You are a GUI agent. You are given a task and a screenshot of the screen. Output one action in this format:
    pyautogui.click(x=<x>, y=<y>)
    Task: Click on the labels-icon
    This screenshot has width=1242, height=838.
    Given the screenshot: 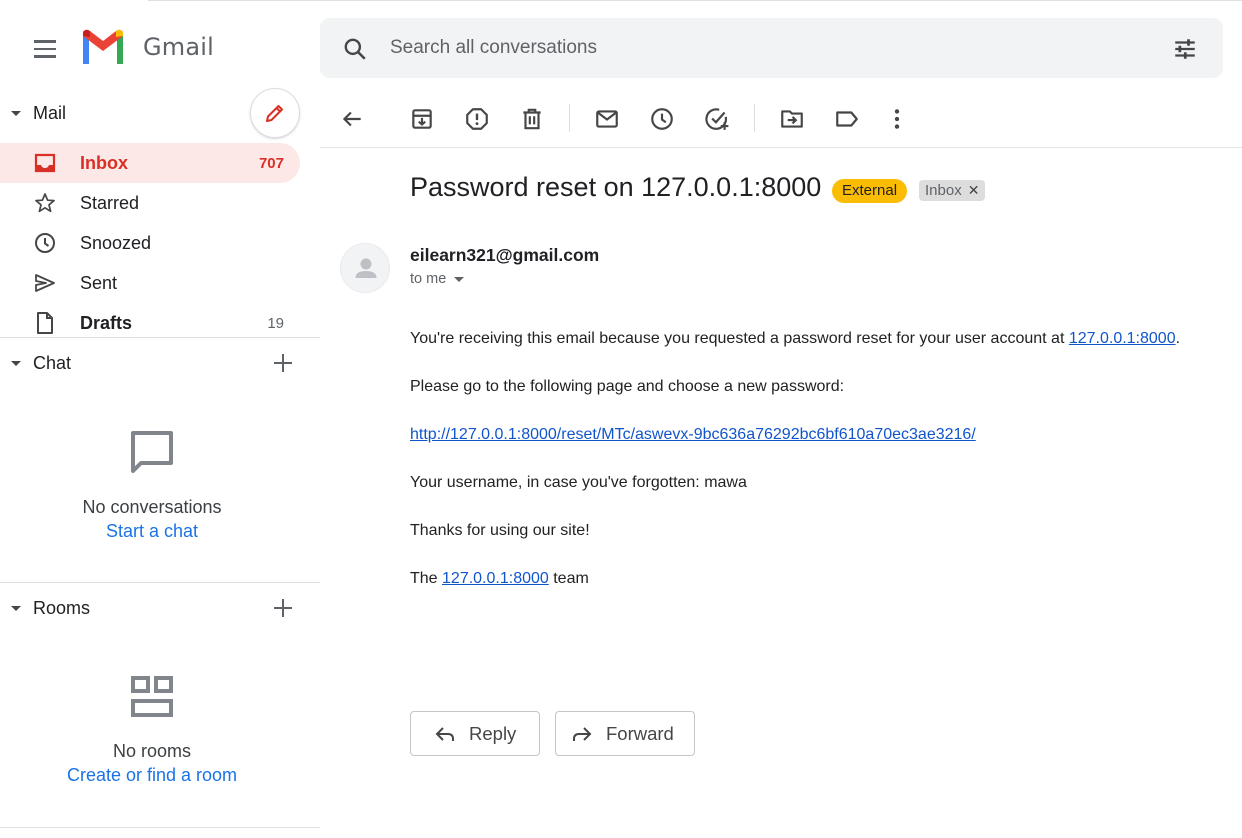 What is the action you would take?
    pyautogui.click(x=847, y=119)
    